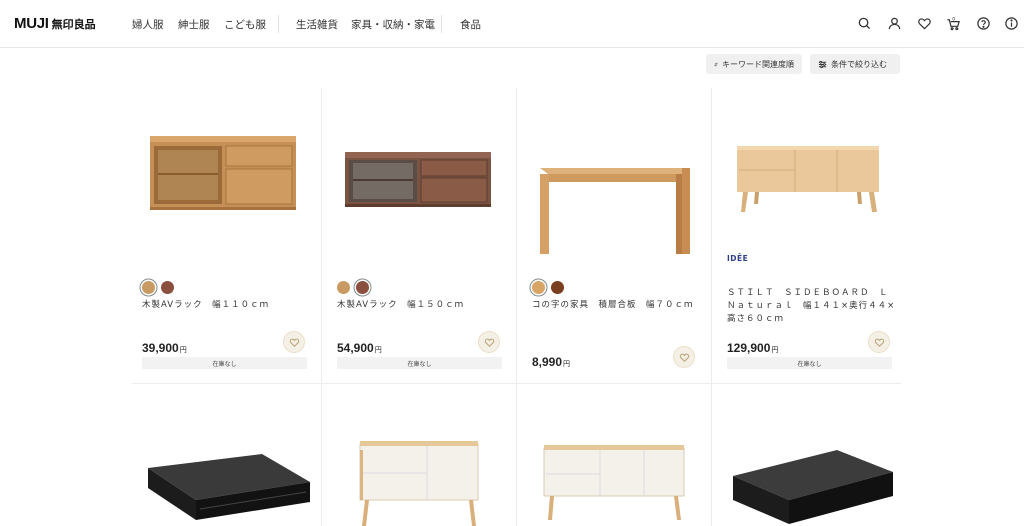 The width and height of the screenshot is (1024, 526). Describe the element at coordinates (424, 305) in the screenshot. I see `product-name: 木製AVラック 幅１５０ｃｍ` at that location.